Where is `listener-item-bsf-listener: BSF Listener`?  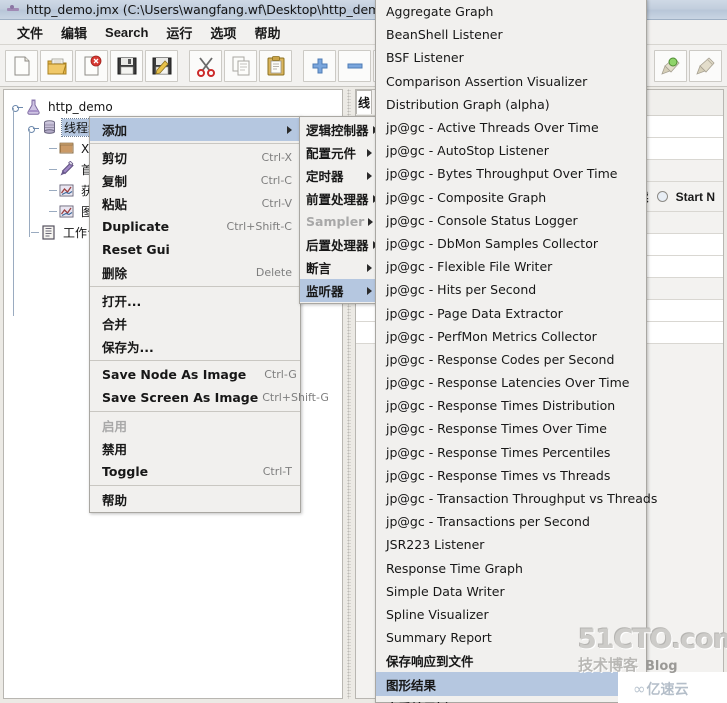
listener-item-bsf-listener: BSF Listener is located at coordinates (511, 57).